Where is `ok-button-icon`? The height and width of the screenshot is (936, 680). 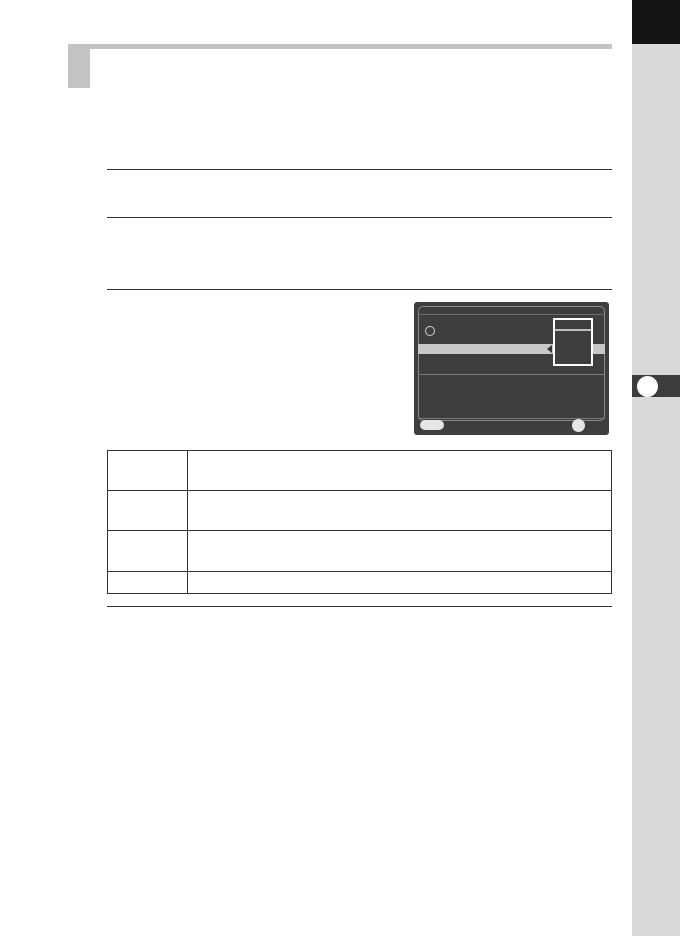
ok-button-icon is located at coordinates (578, 425).